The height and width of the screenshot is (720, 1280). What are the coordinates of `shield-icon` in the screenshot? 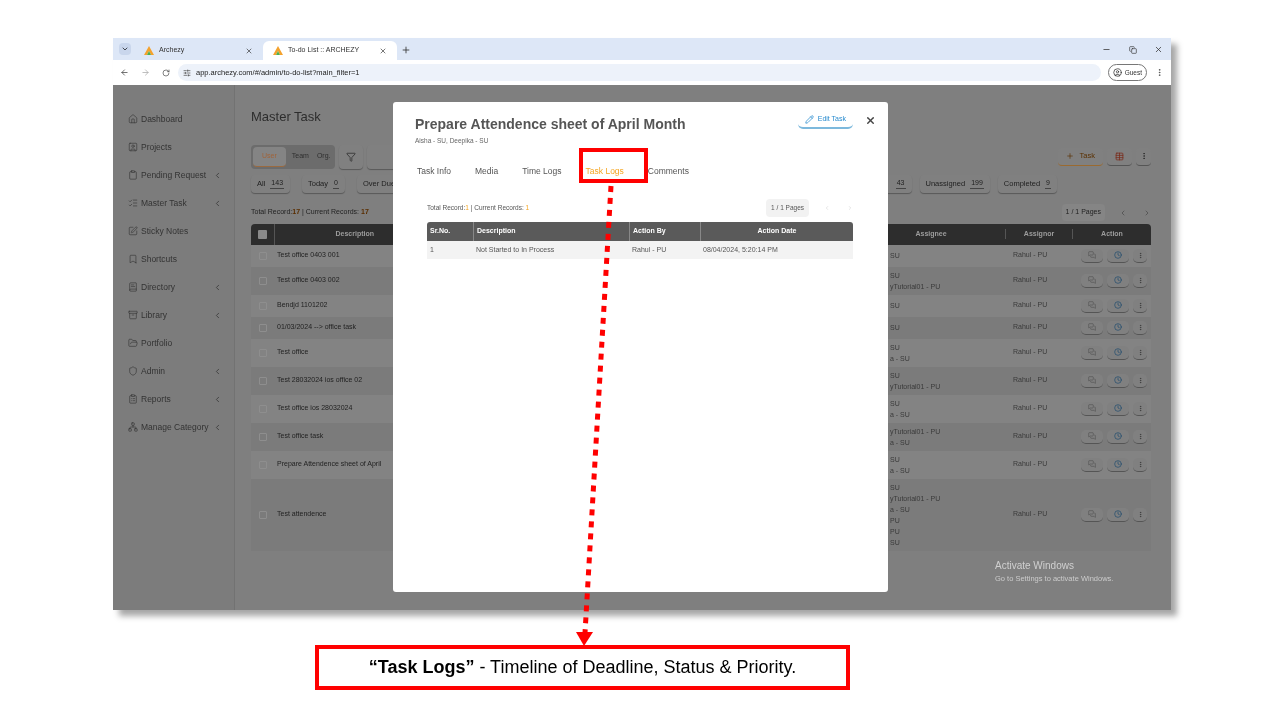 It's located at (133, 371).